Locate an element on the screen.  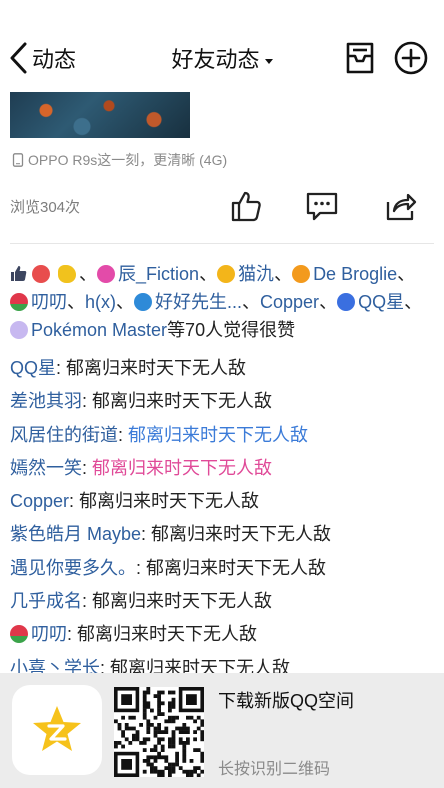
comment-author: QQ星 is located at coordinates (33, 368).